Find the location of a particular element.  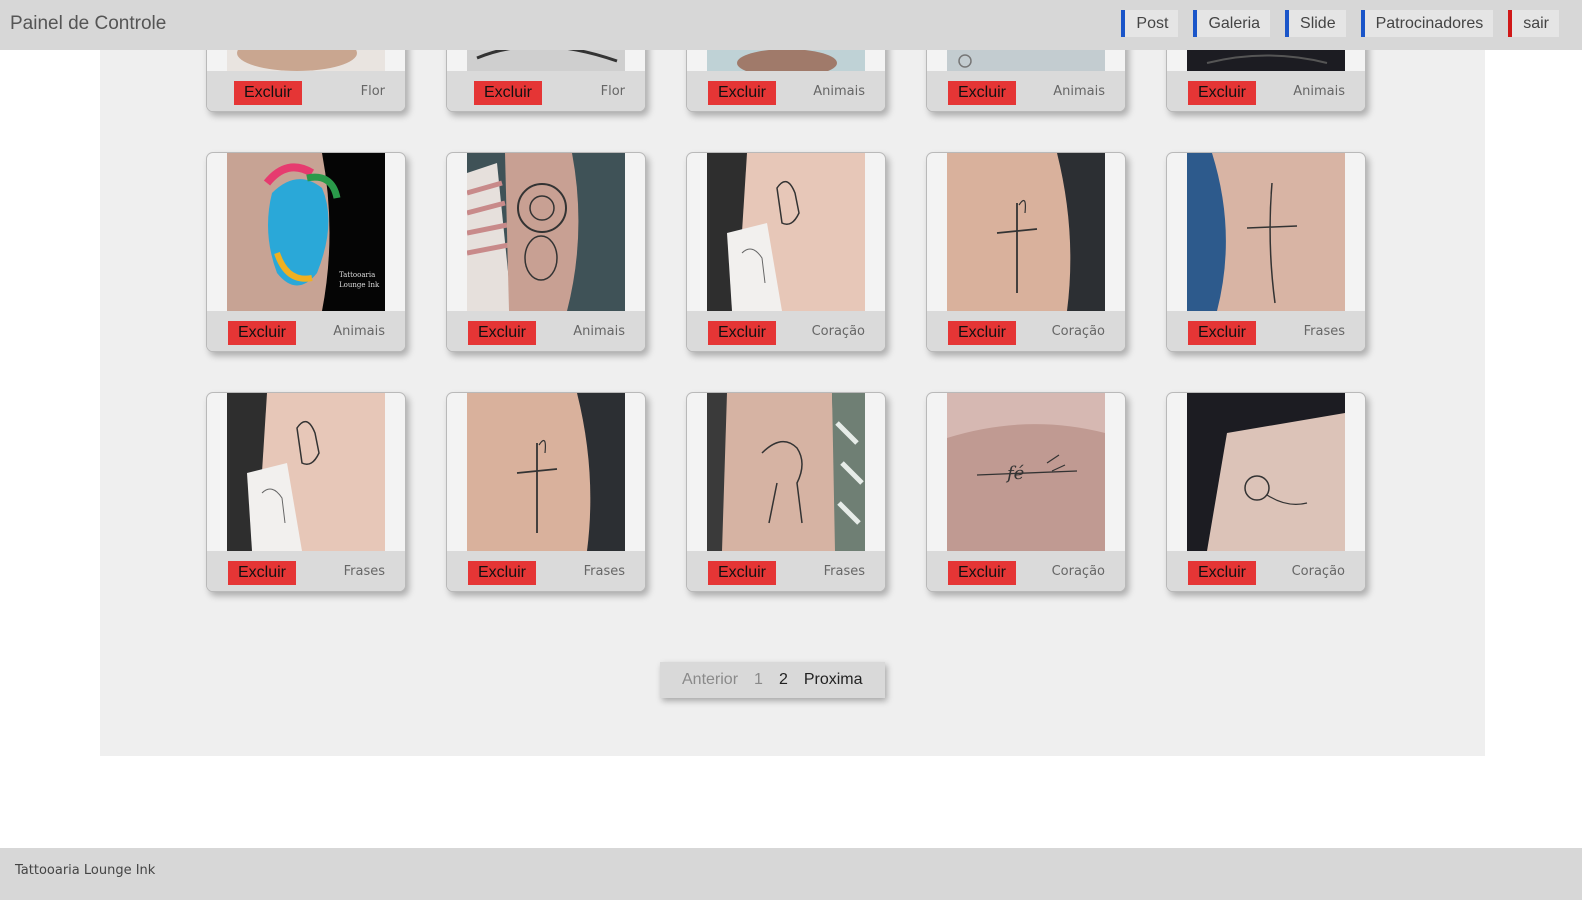

gallery-card: Excluir Animais is located at coordinates (546, 252).